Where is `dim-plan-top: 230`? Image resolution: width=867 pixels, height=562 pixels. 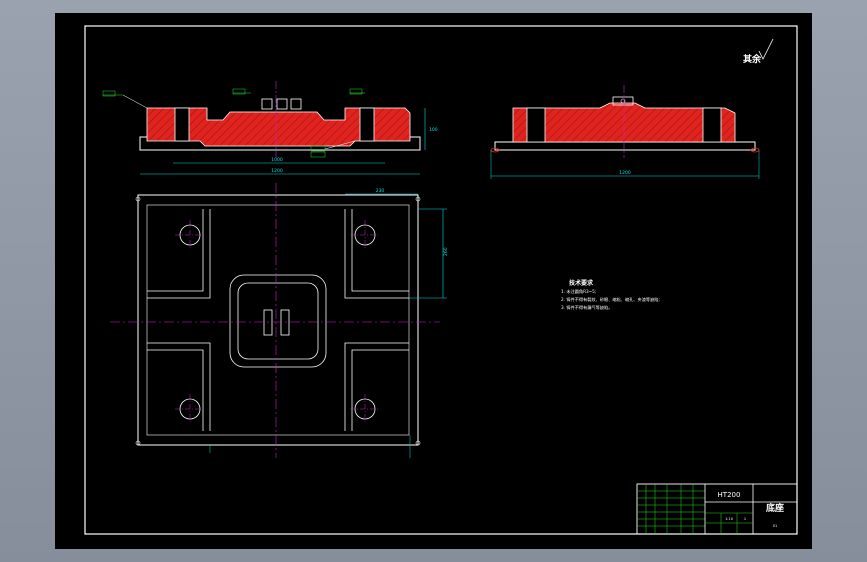
dim-plan-top: 230 is located at coordinates (380, 191).